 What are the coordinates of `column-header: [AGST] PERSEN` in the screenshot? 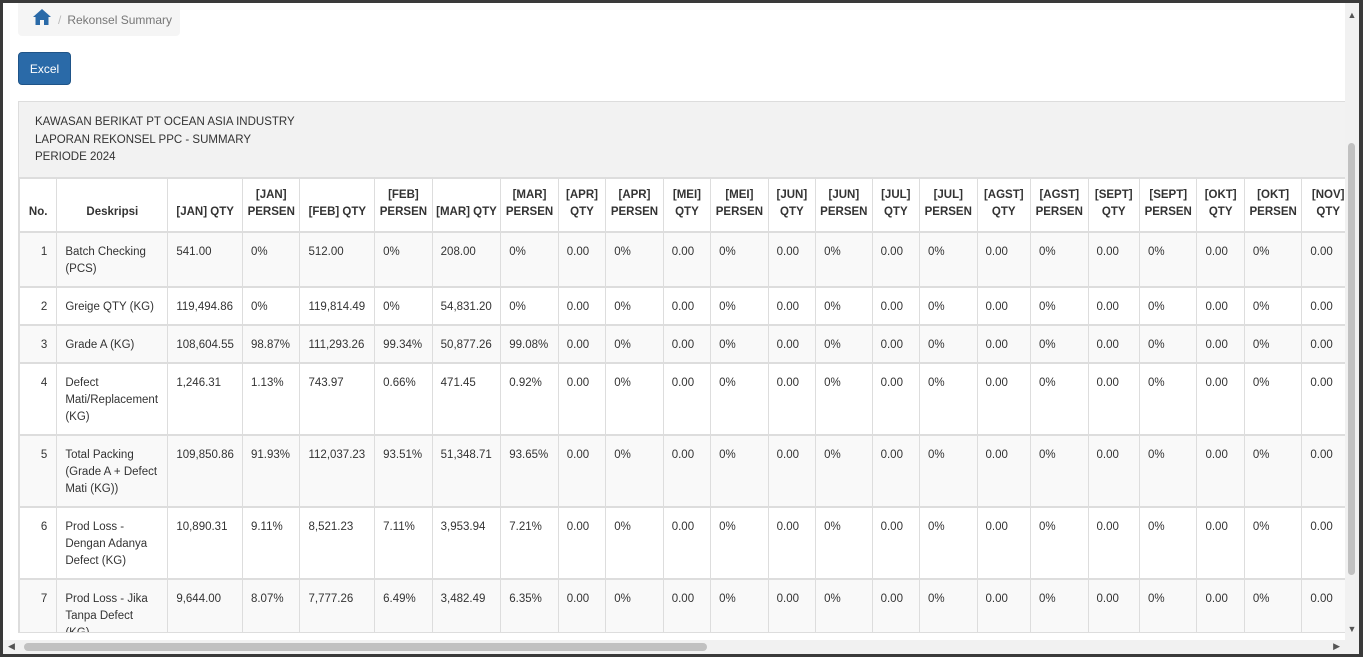 It's located at (1059, 205).